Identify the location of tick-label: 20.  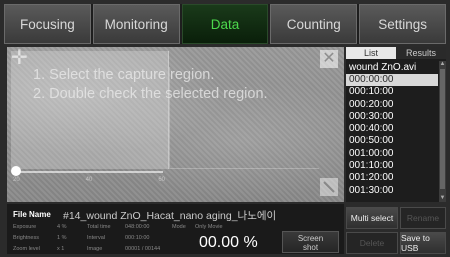
(16, 180).